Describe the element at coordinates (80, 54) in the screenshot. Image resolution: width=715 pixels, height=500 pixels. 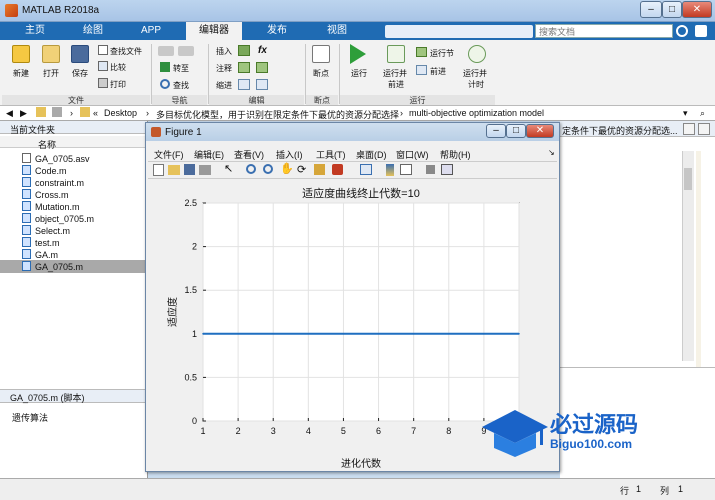
I see `save-icon` at that location.